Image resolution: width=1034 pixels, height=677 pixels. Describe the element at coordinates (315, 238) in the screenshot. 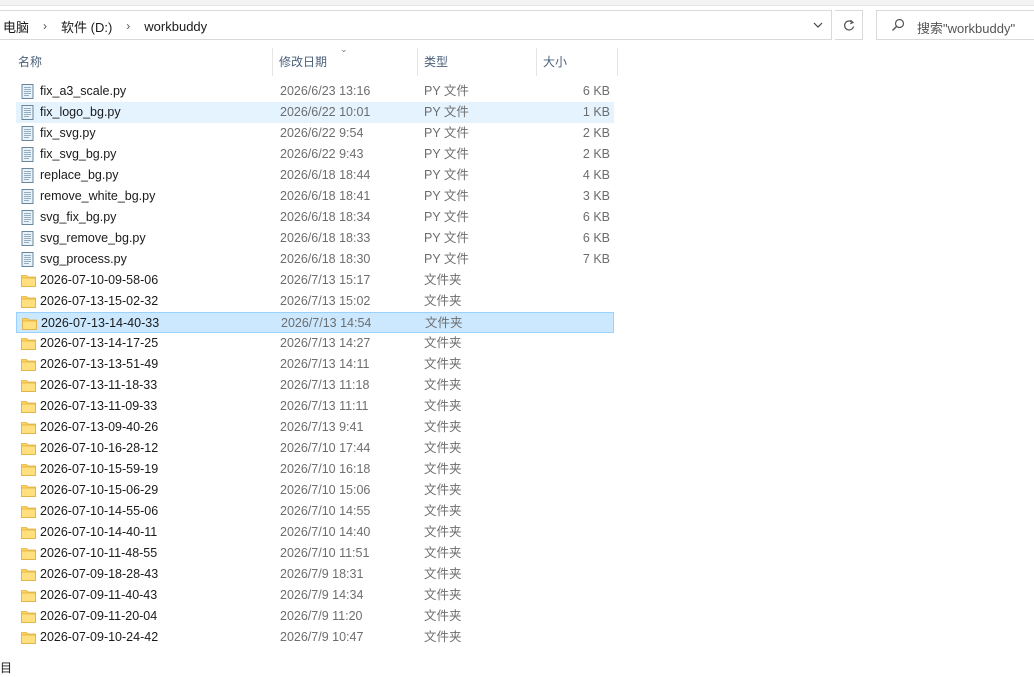

I see `file-row: svg_remove_bg.py 2026/6/18 18:33 PY 文件 6 KB` at that location.